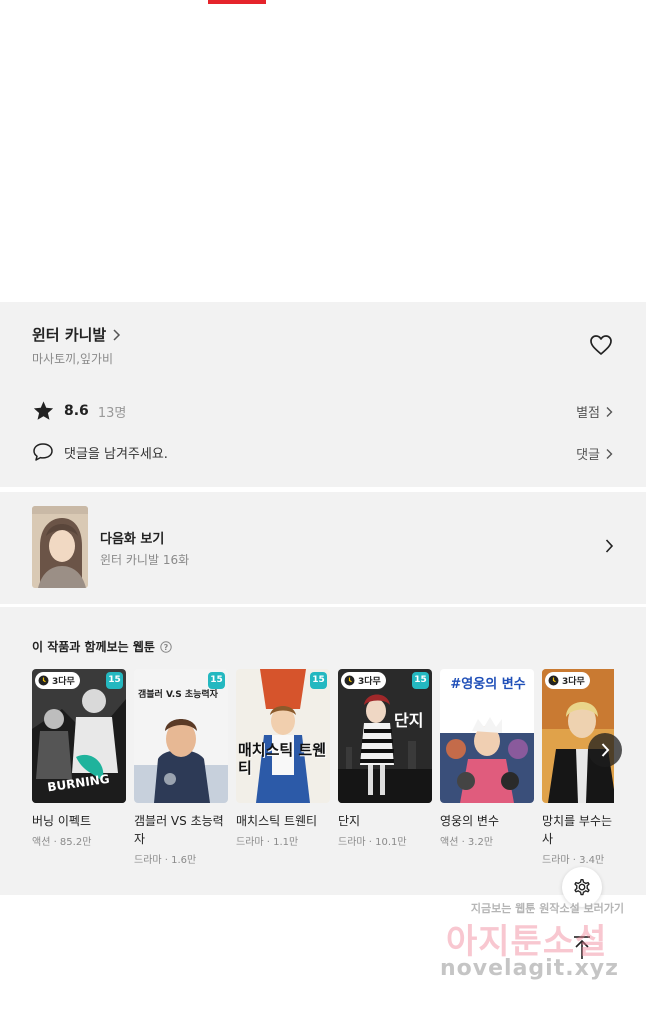  Describe the element at coordinates (323, 548) in the screenshot. I see `next-episode-button: 다음화 보기 윈터 카니발 16화` at that location.